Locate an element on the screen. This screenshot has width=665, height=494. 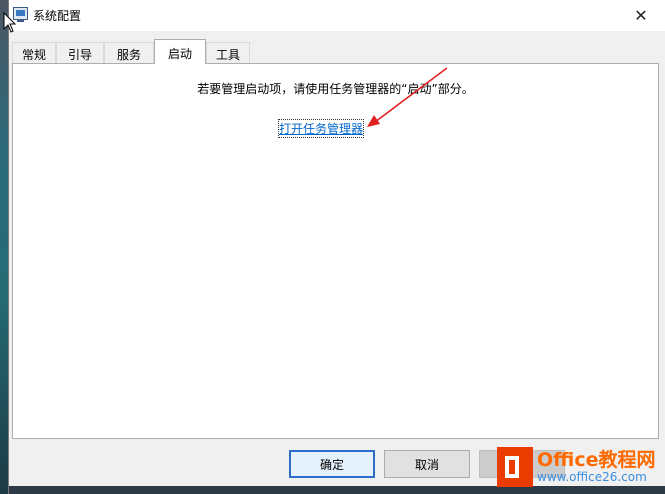
window-title: 系统配置 is located at coordinates (57, 16).